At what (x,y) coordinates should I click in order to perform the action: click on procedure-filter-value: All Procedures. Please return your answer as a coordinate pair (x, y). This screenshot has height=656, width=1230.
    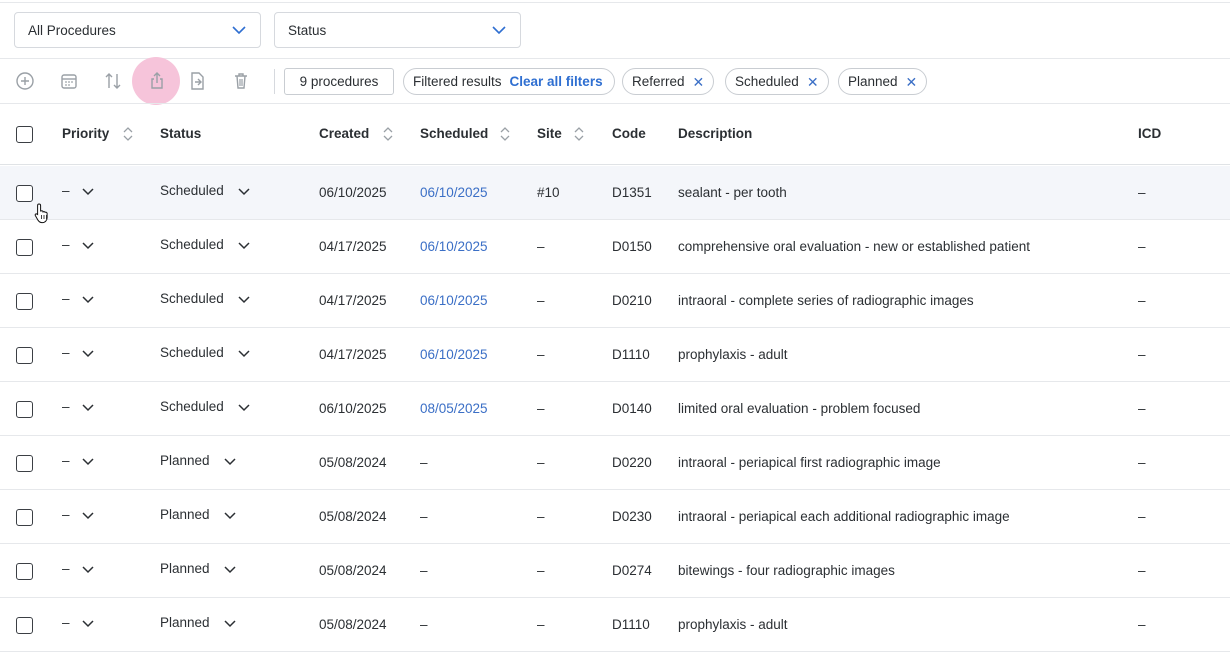
    Looking at the image, I should click on (72, 30).